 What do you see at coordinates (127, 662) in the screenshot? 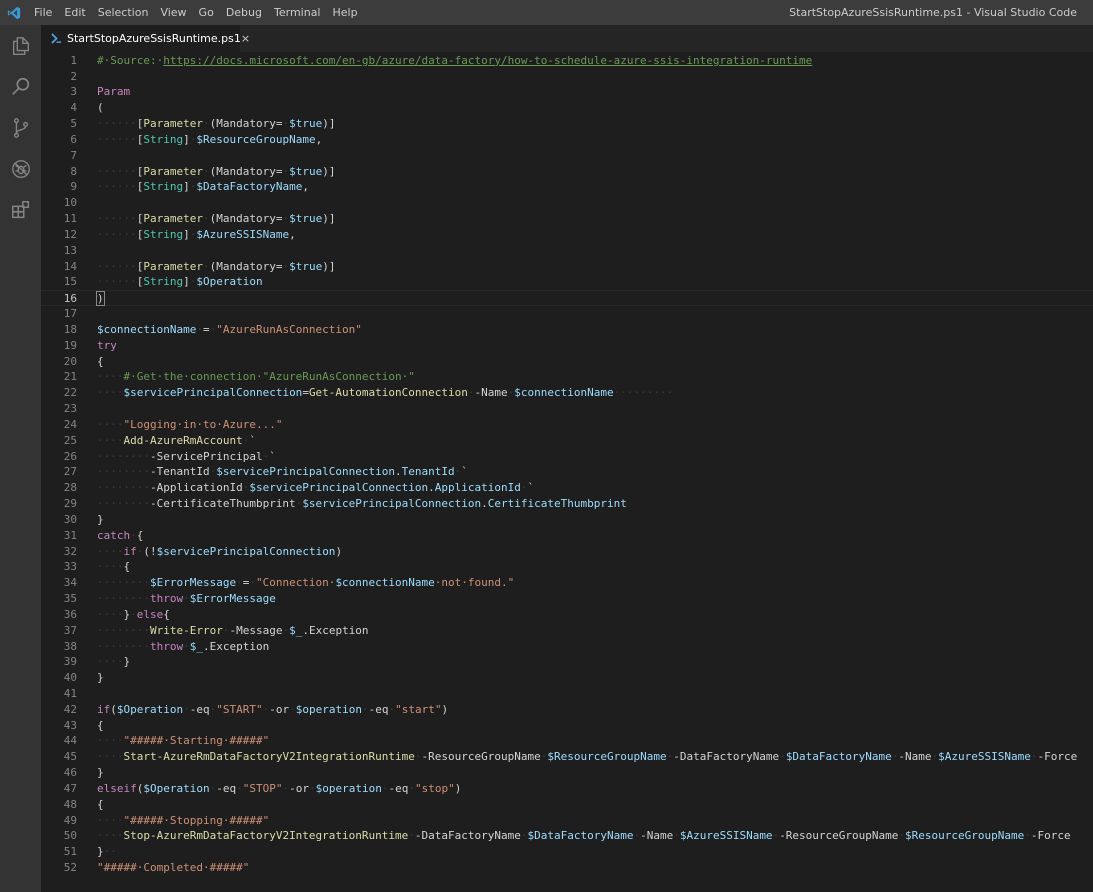
I see `code-token: }` at bounding box center [127, 662].